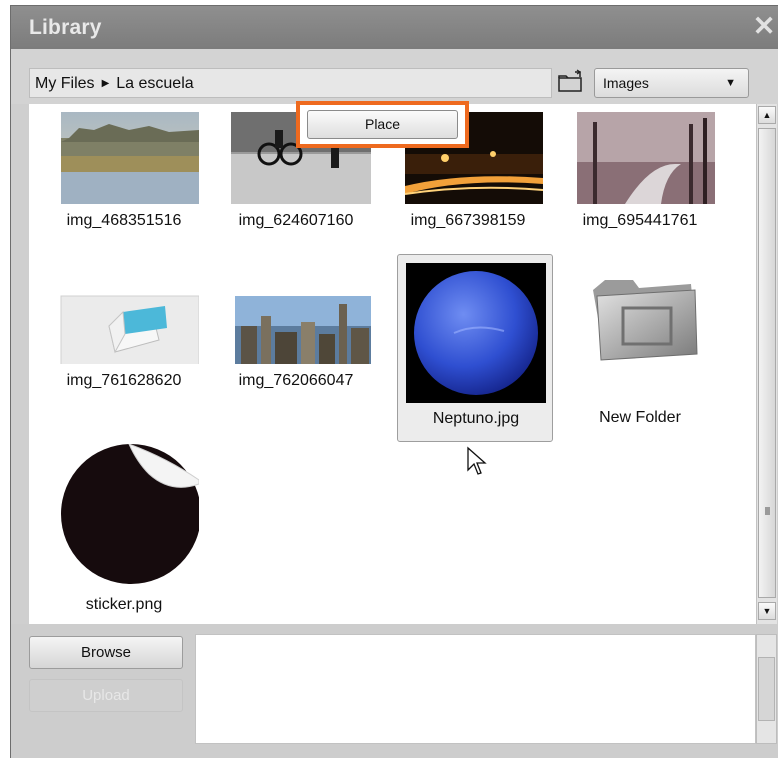 This screenshot has height=758, width=778. I want to click on file-grid-scrollbar: ▲ ▼, so click(766, 364).